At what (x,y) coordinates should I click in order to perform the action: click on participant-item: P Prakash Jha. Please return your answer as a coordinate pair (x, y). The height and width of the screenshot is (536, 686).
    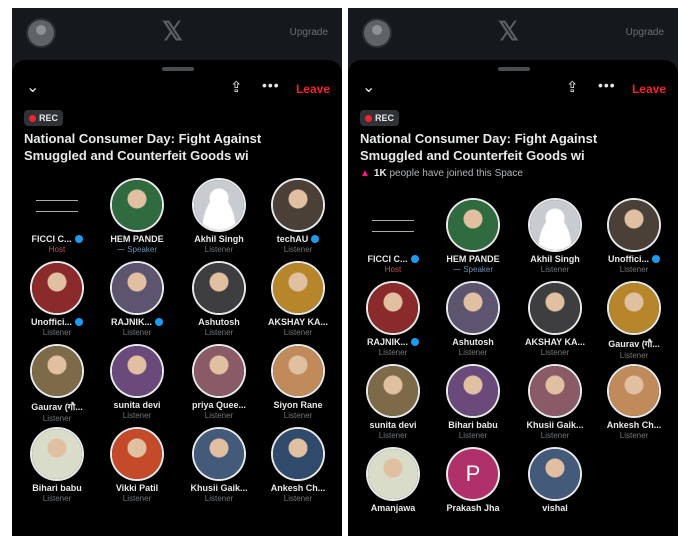
    Looking at the image, I should click on (473, 481).